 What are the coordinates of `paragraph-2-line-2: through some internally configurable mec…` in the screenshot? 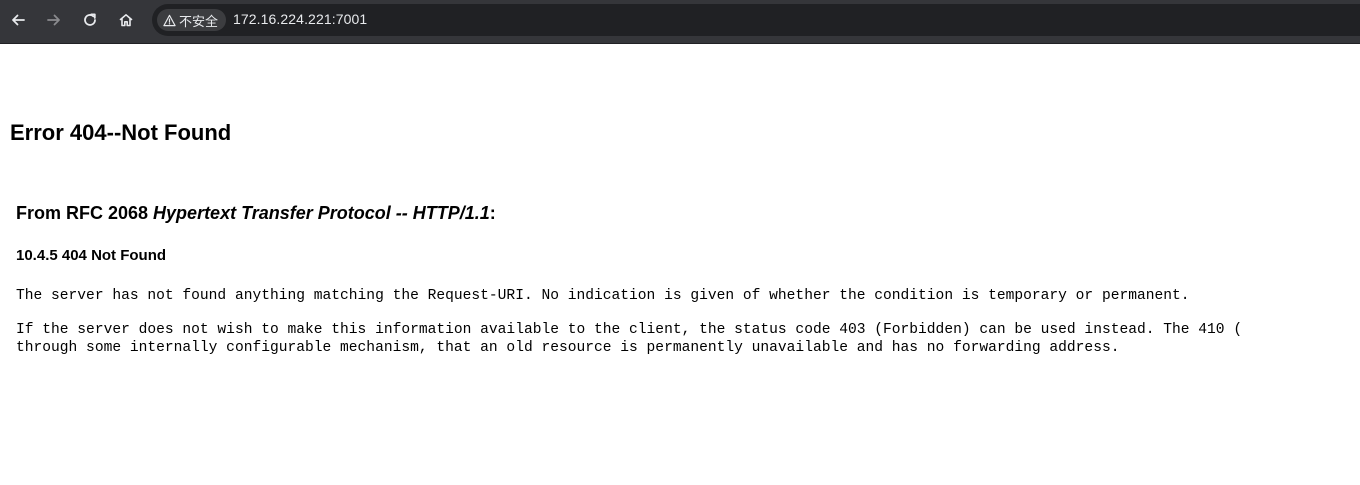 It's located at (568, 348).